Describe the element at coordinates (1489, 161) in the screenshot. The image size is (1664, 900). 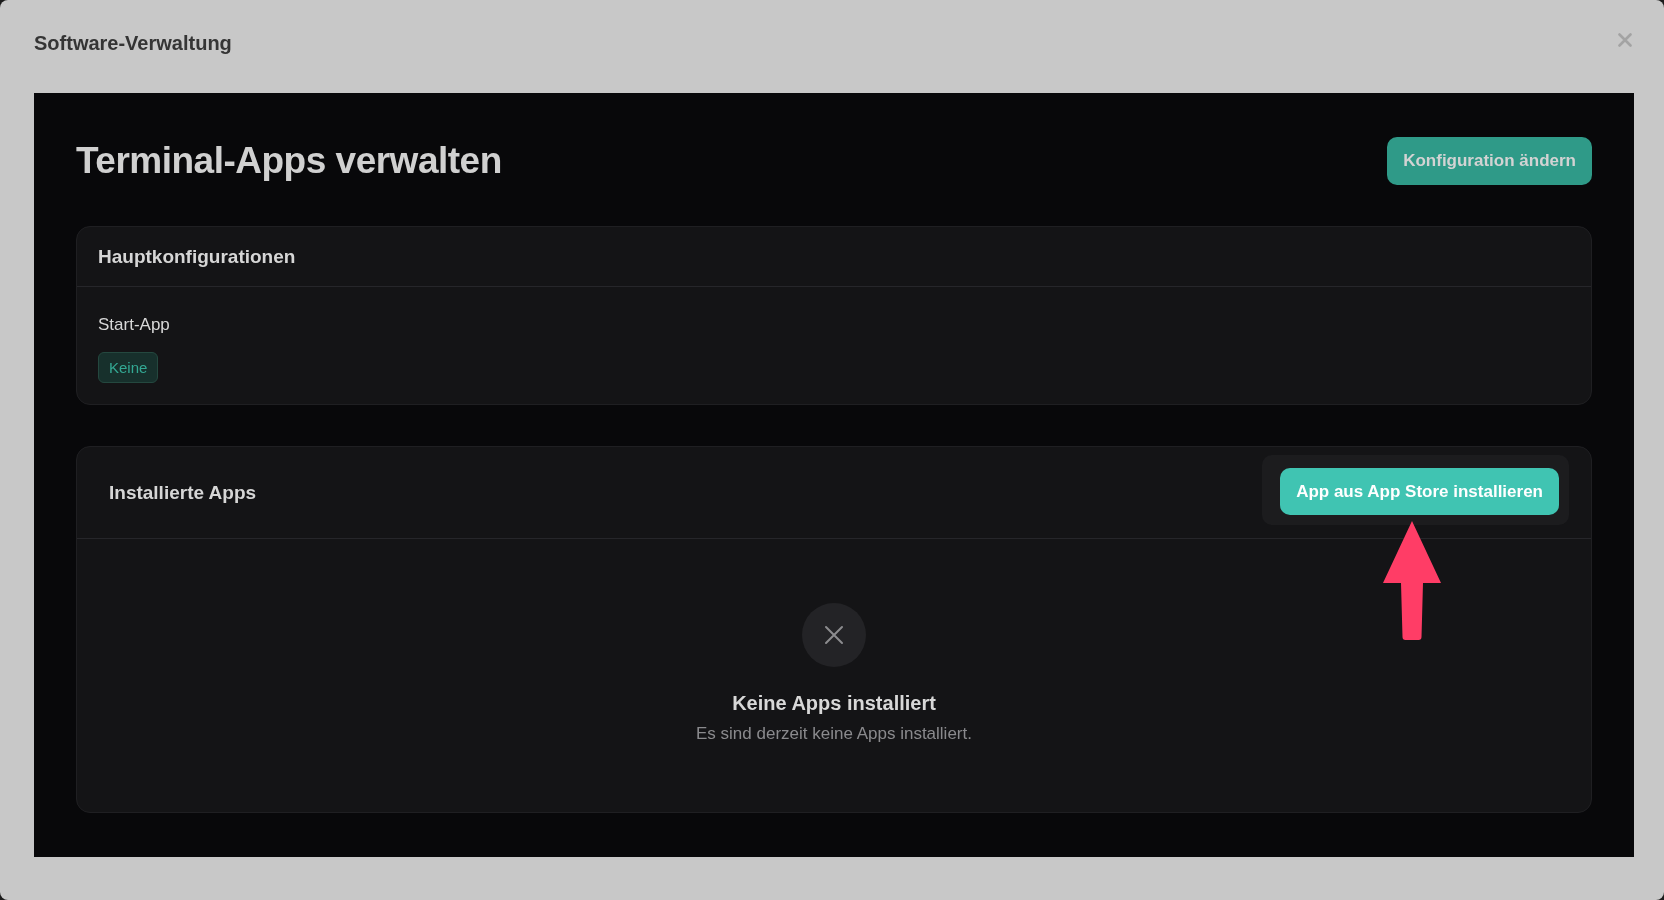
I see `change-configuration-button: Konfiguration ändern` at that location.